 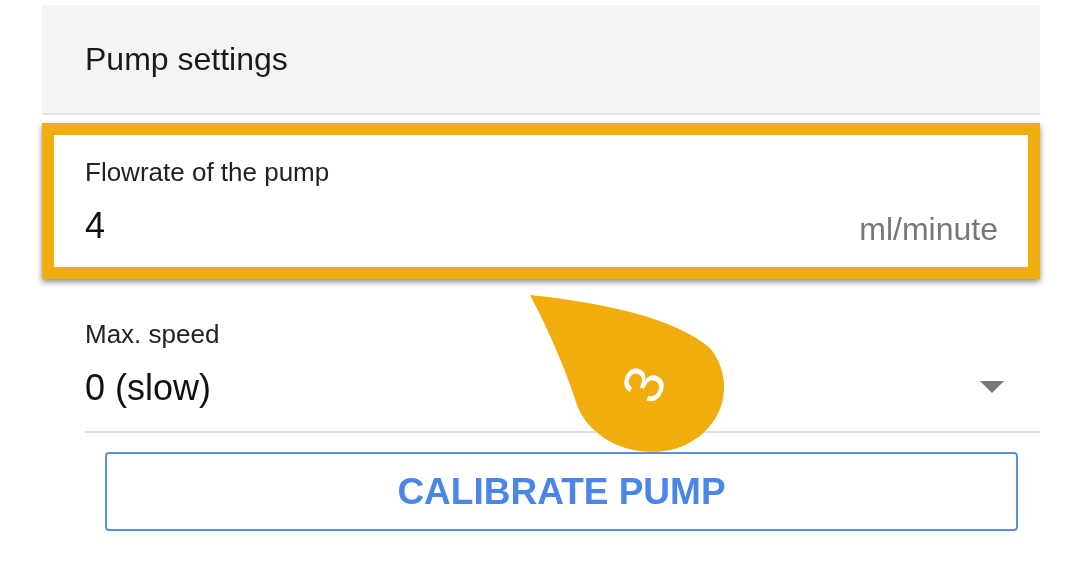 I want to click on section-title: Pump settings, so click(x=186, y=59).